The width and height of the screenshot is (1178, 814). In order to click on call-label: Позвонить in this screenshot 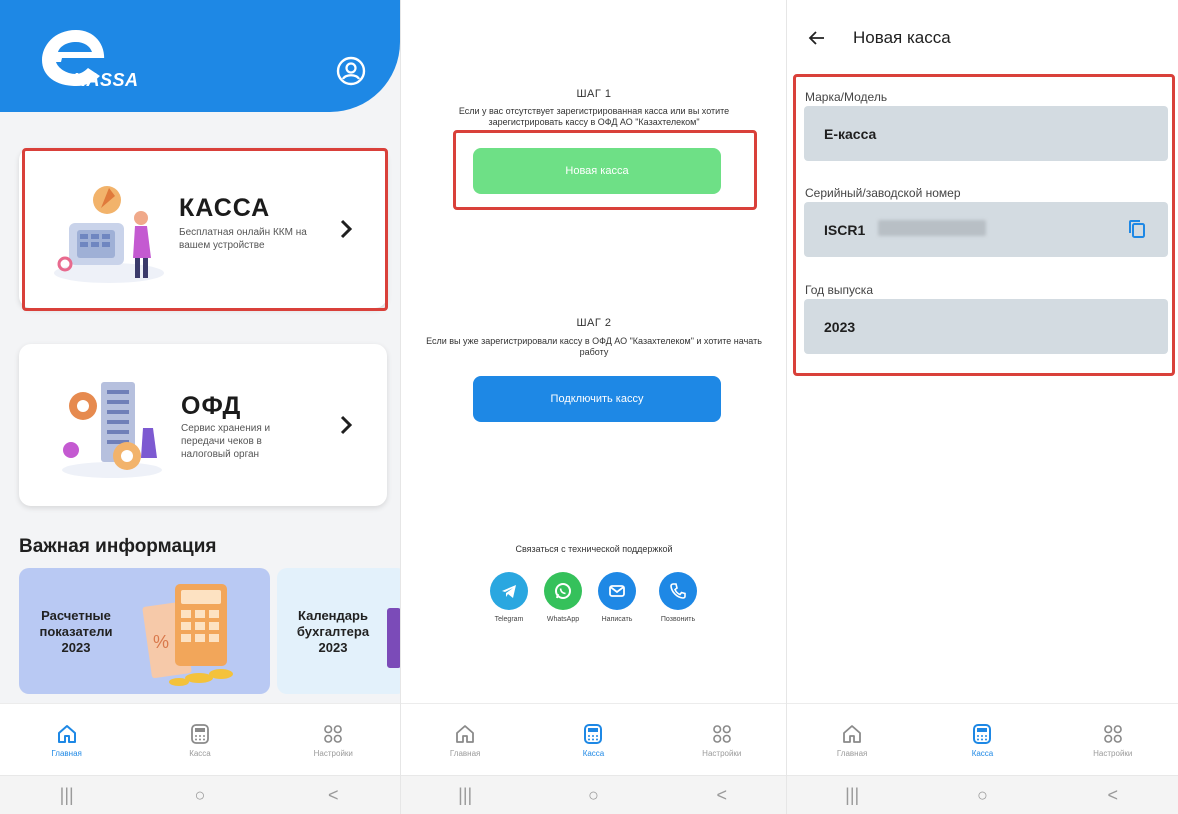, I will do `click(678, 619)`.